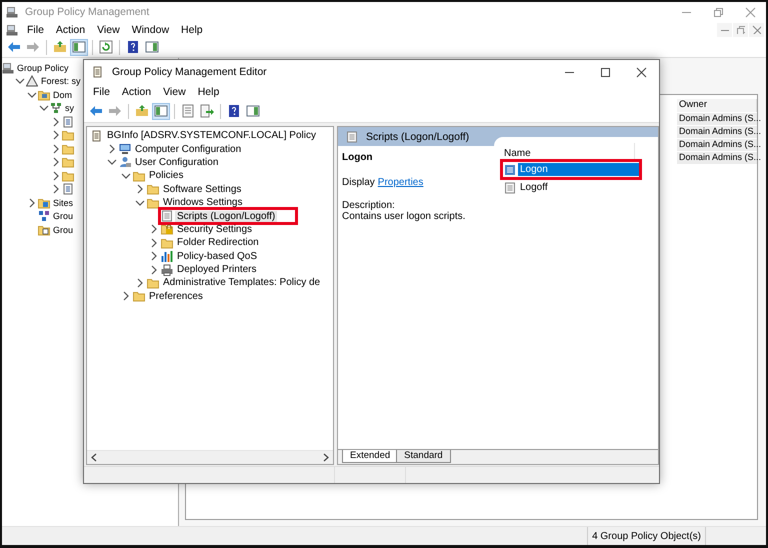  I want to click on status-text: 4 Group Policy Object(s), so click(646, 536).